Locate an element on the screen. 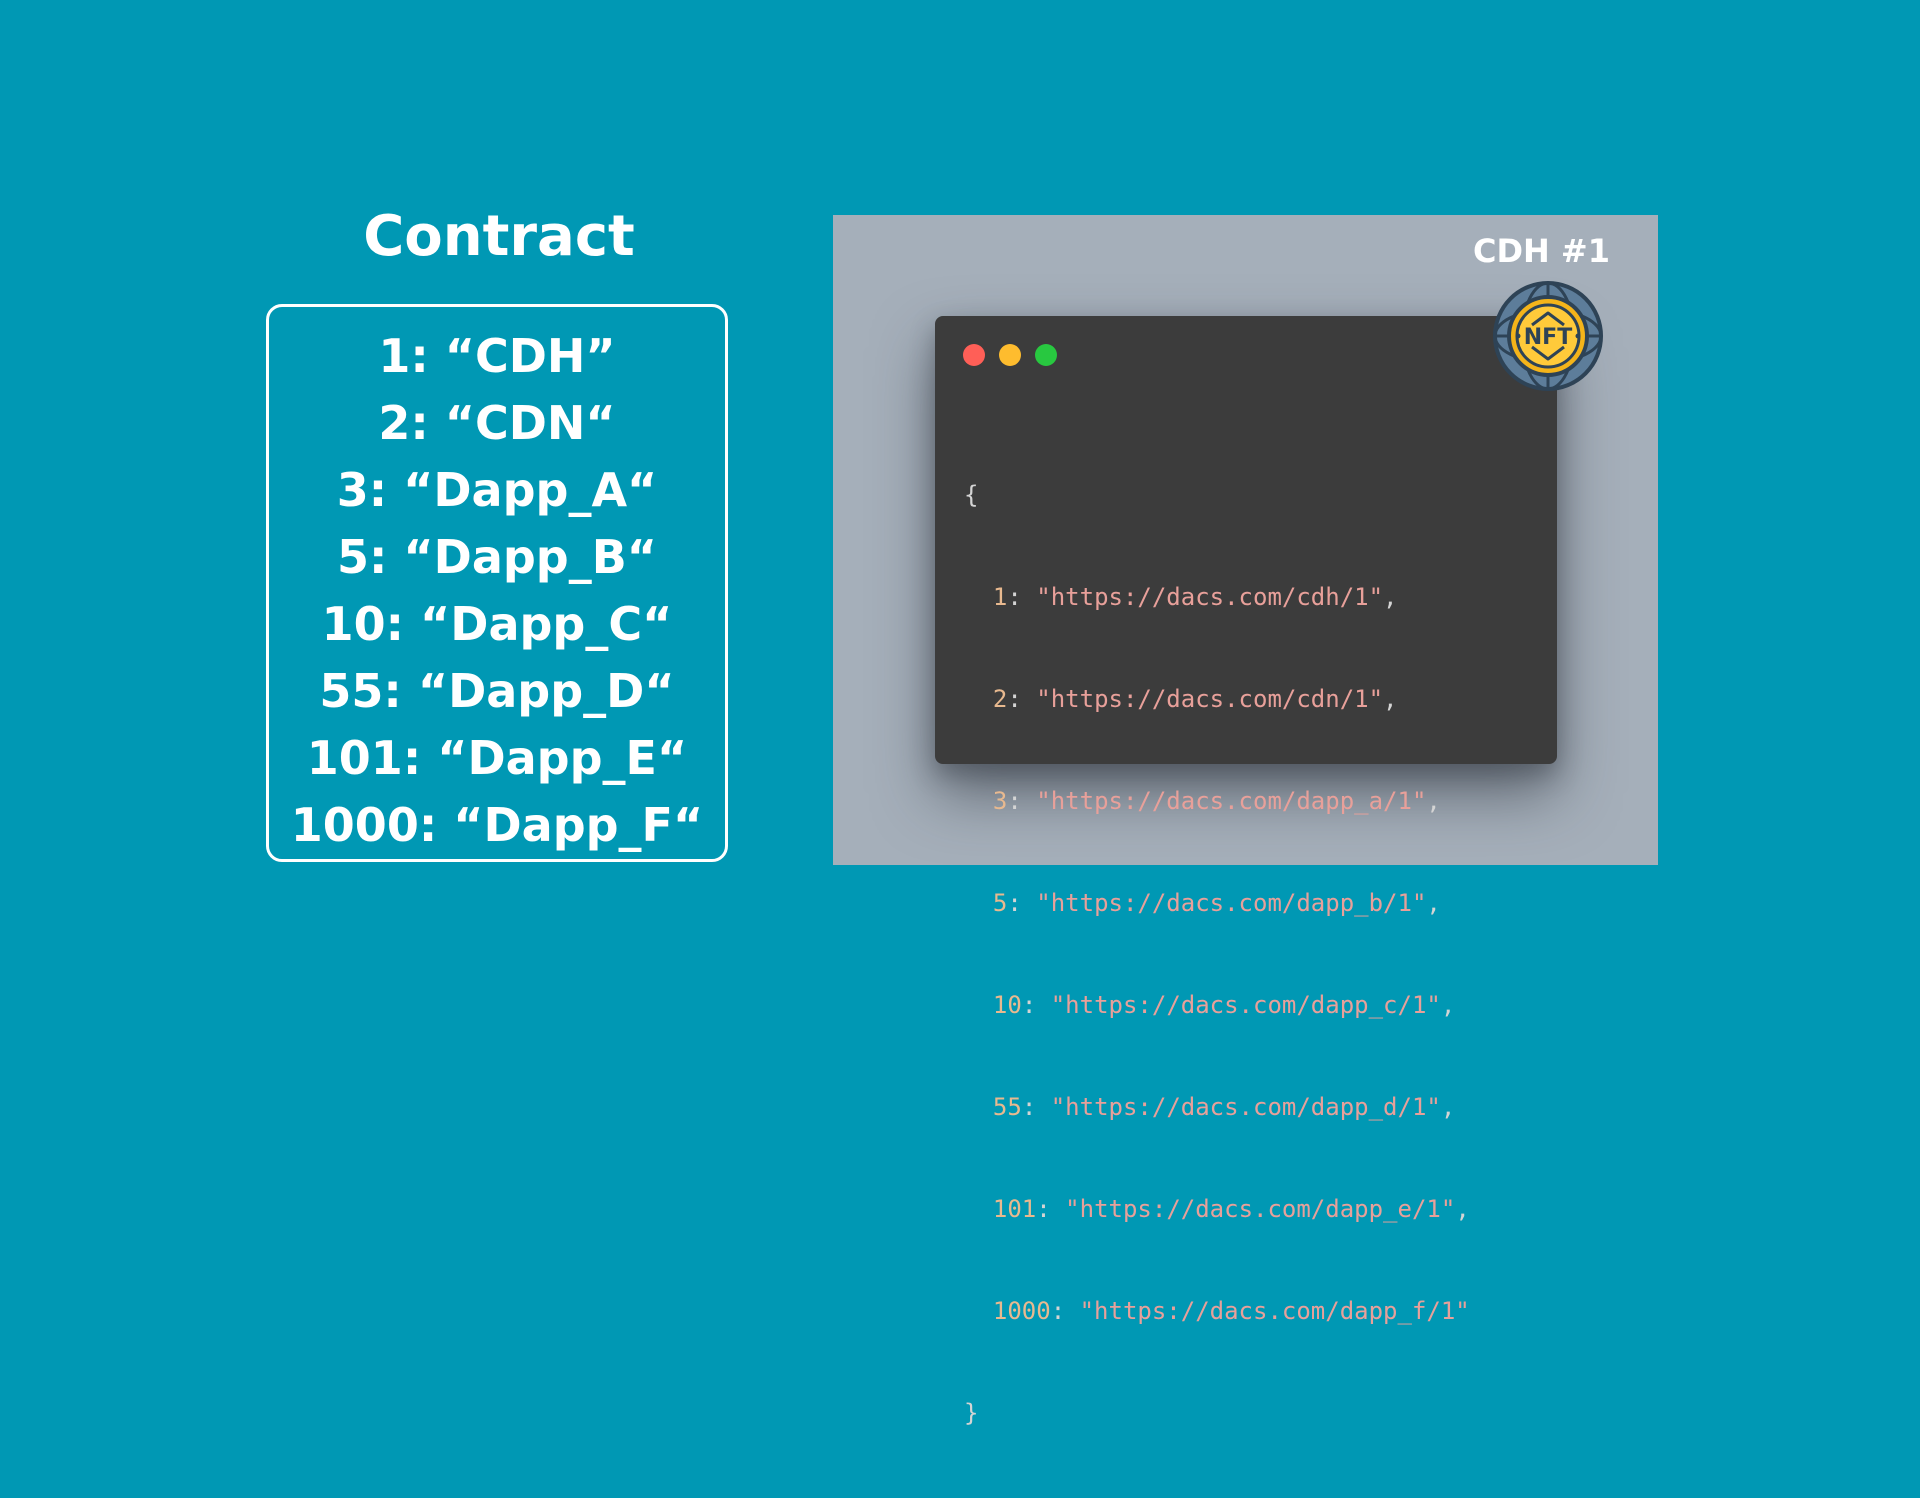  code-key: 3 is located at coordinates (1000, 801).